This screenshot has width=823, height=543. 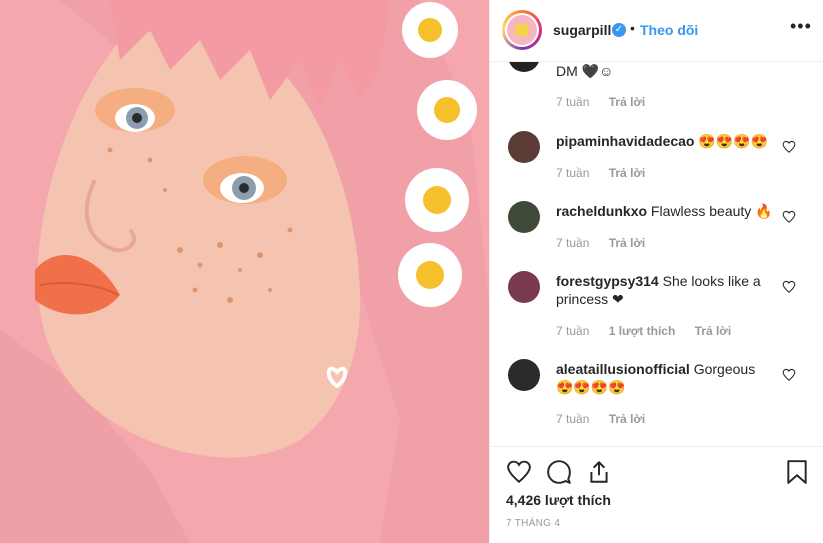 I want to click on comment-icon, so click(x=559, y=472).